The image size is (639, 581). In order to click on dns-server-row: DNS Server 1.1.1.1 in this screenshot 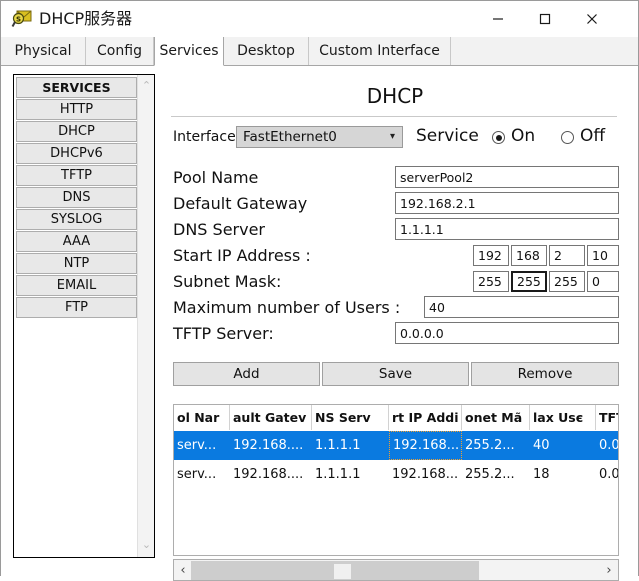, I will do `click(396, 230)`.